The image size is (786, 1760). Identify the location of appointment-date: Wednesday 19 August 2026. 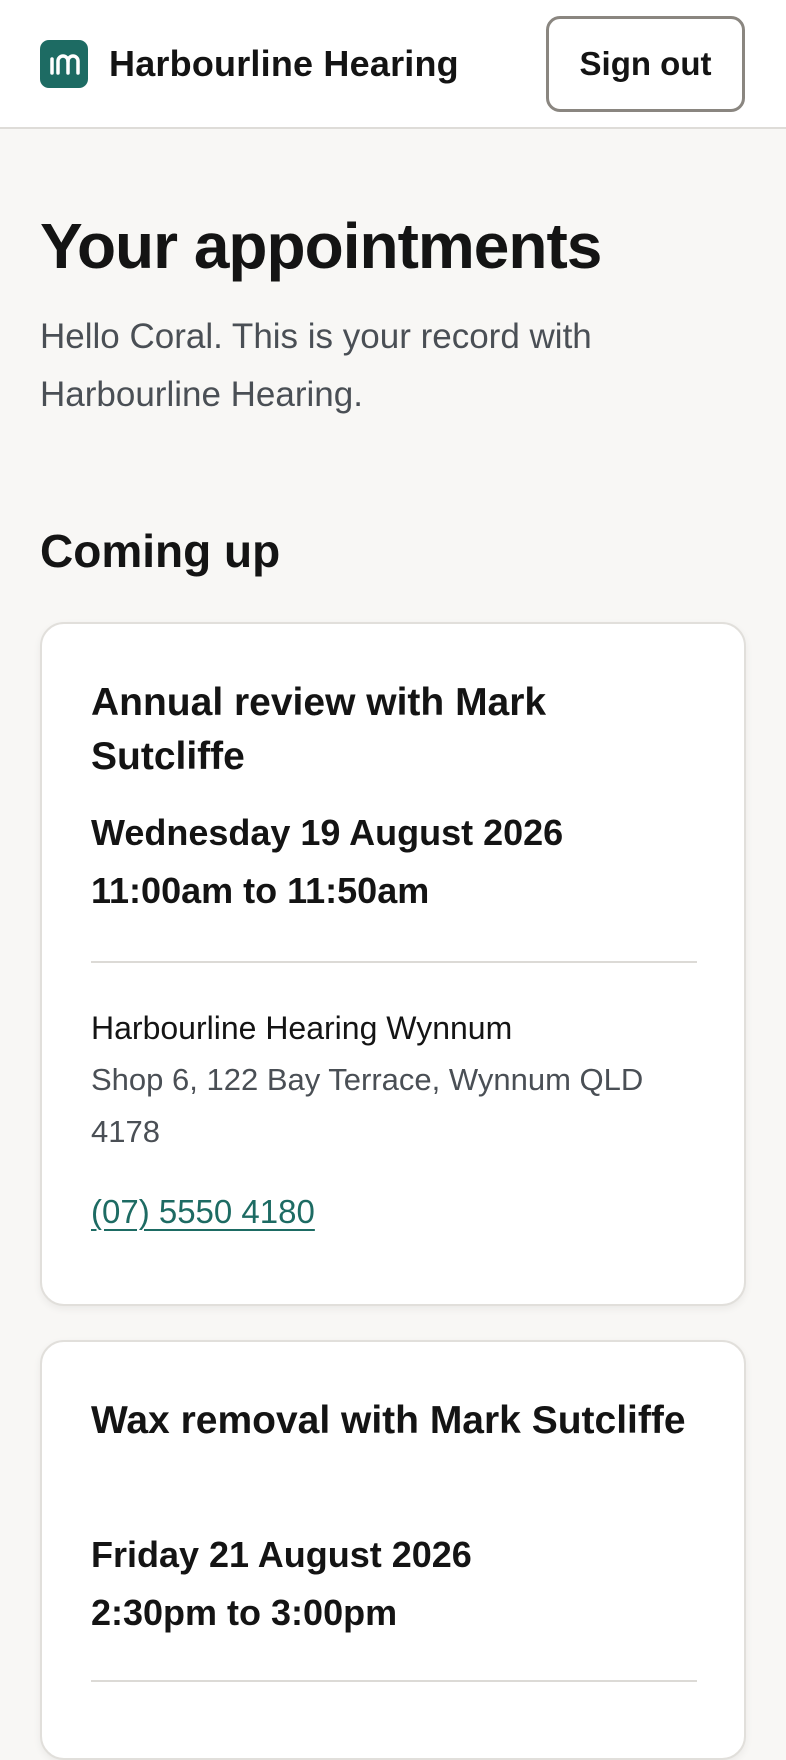
(327, 832).